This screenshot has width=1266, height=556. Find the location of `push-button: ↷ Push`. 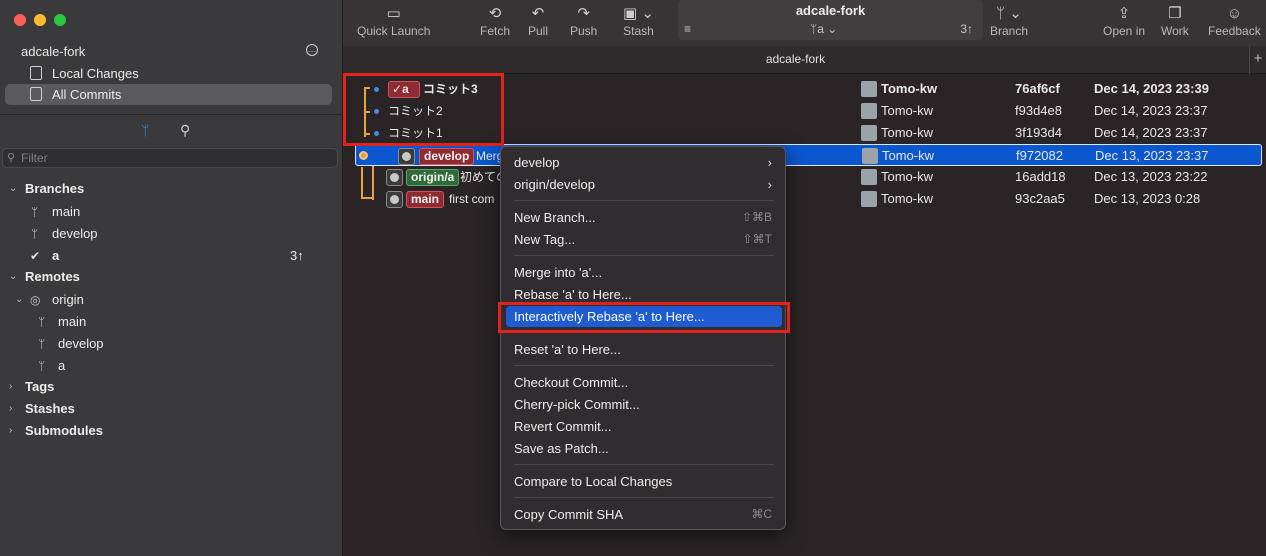

push-button: ↷ Push is located at coordinates (583, 21).